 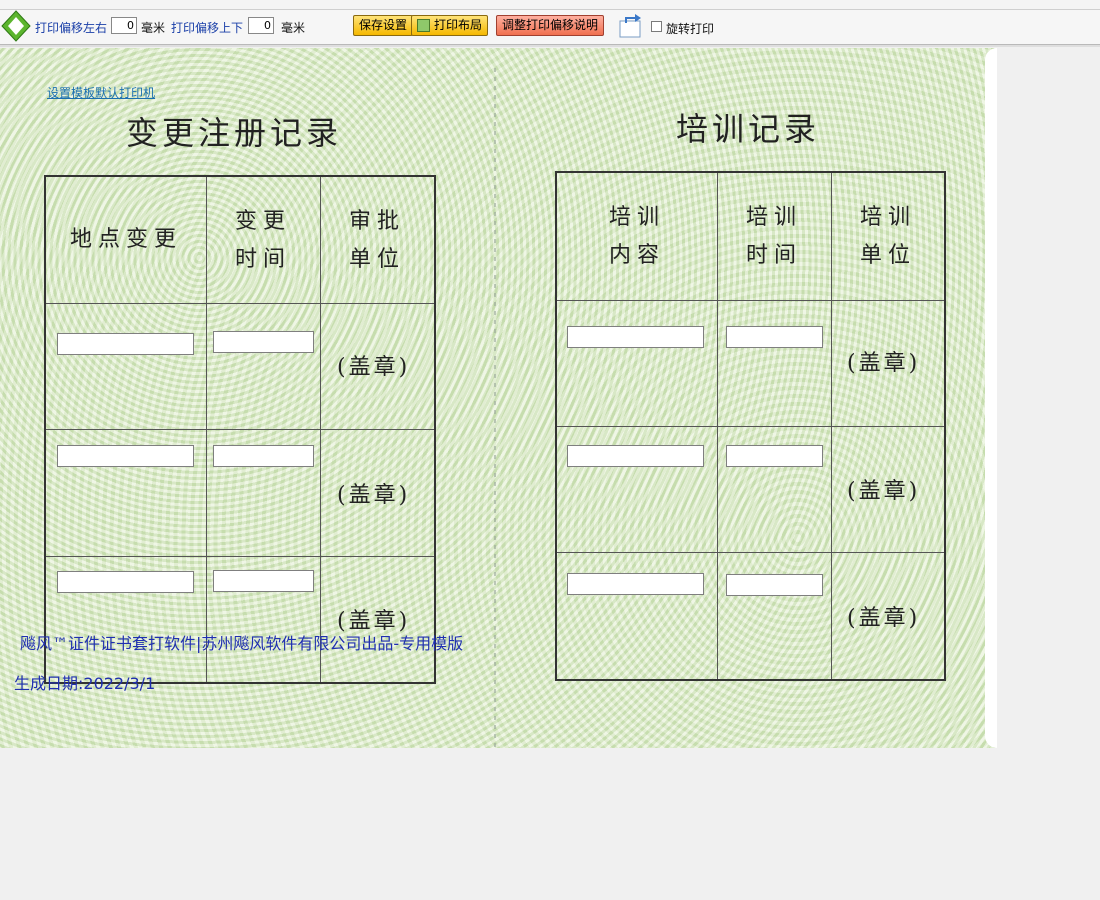 What do you see at coordinates (690, 29) in the screenshot?
I see `rotate-print-label: 旋转打印` at bounding box center [690, 29].